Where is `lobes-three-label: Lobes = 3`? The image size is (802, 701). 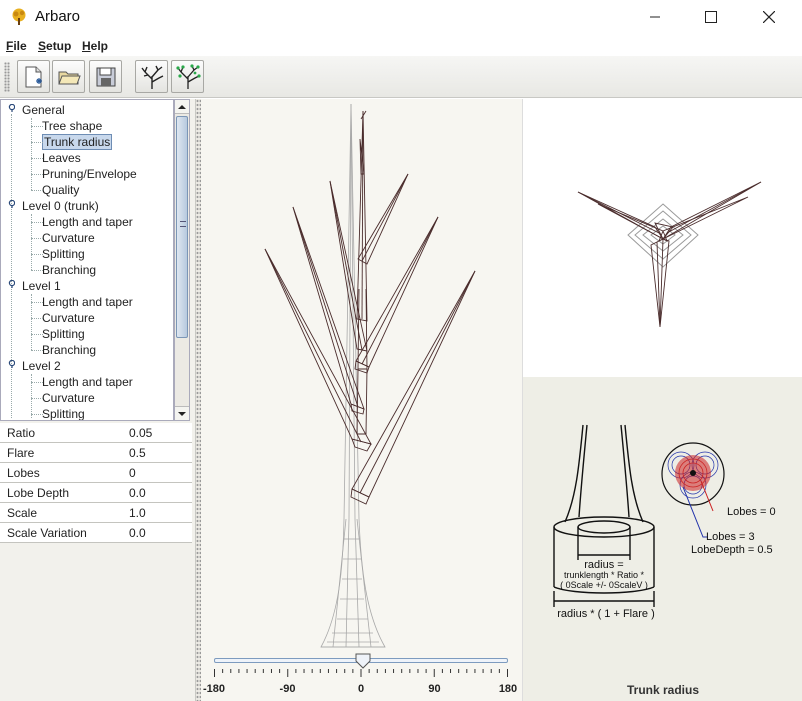 lobes-three-label: Lobes = 3 is located at coordinates (730, 537).